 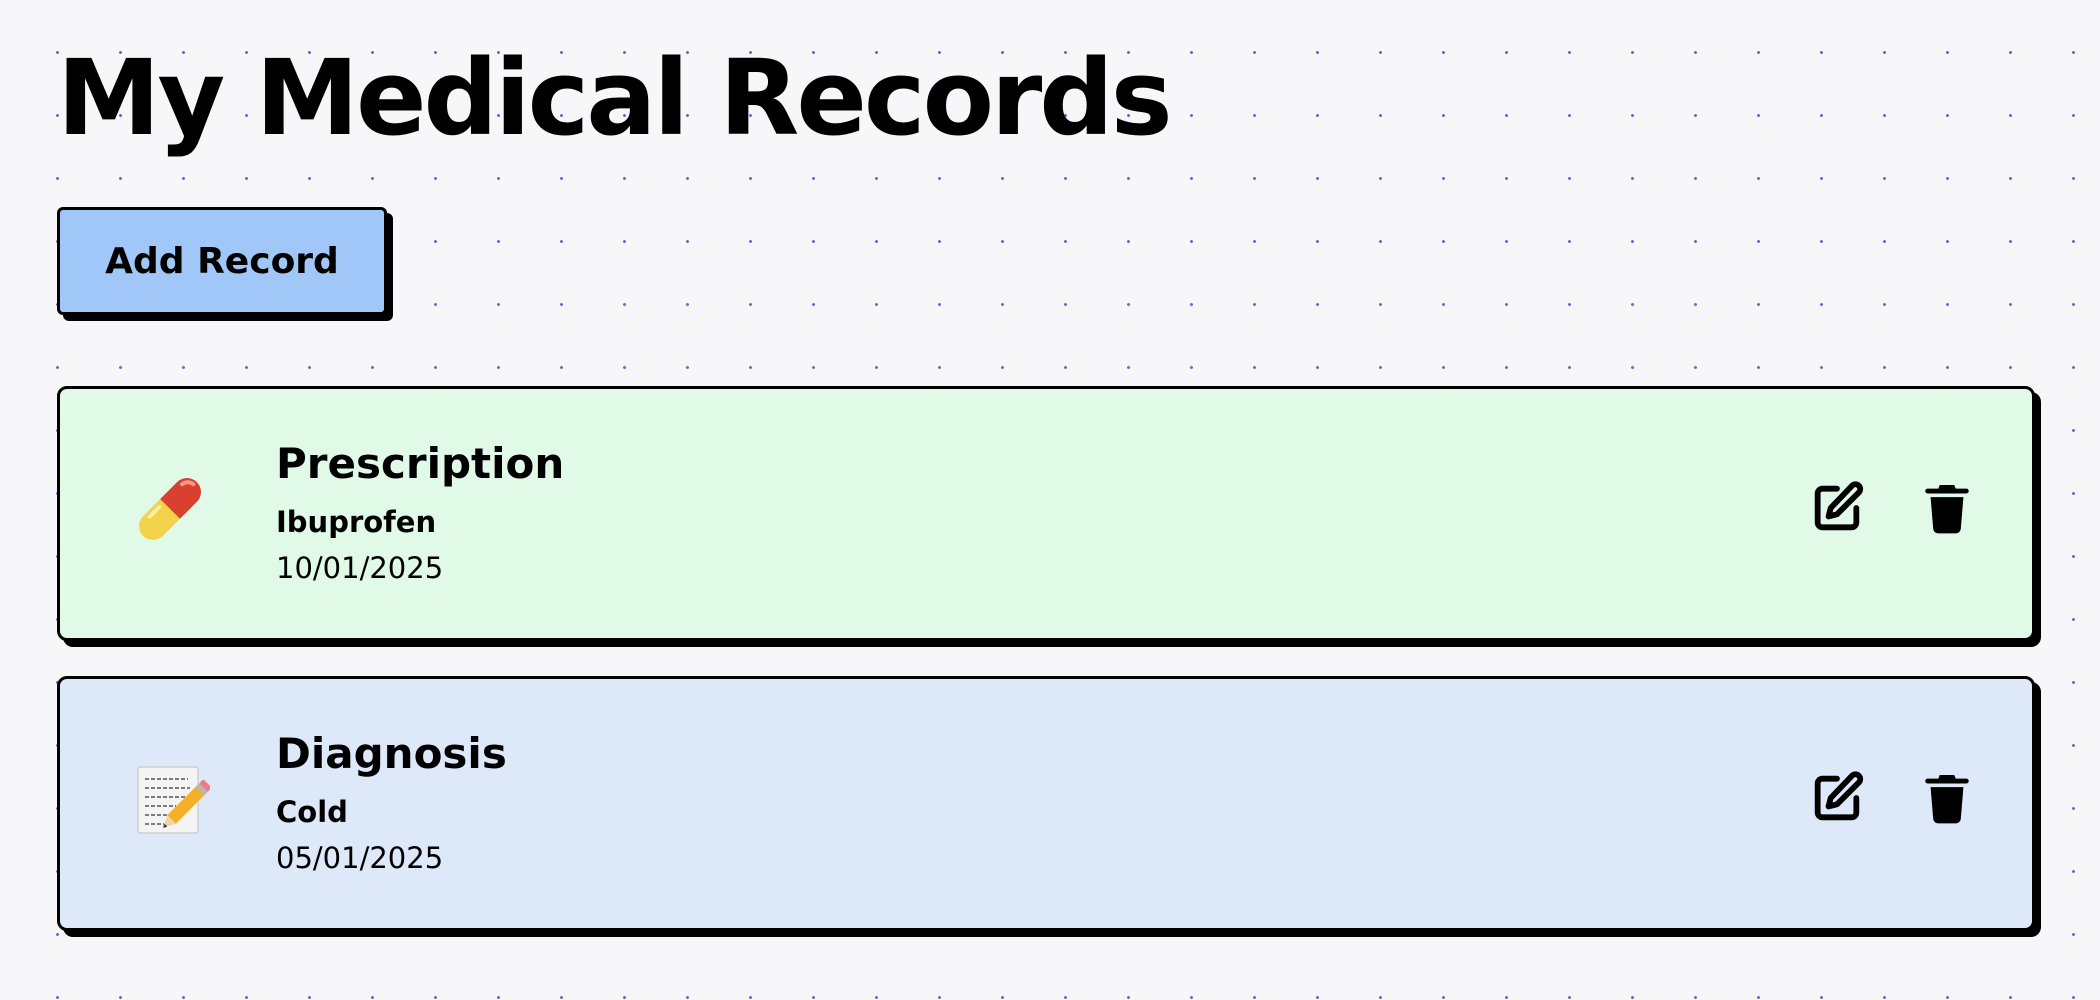 I want to click on record-date: 10/01/2025, so click(x=360, y=568).